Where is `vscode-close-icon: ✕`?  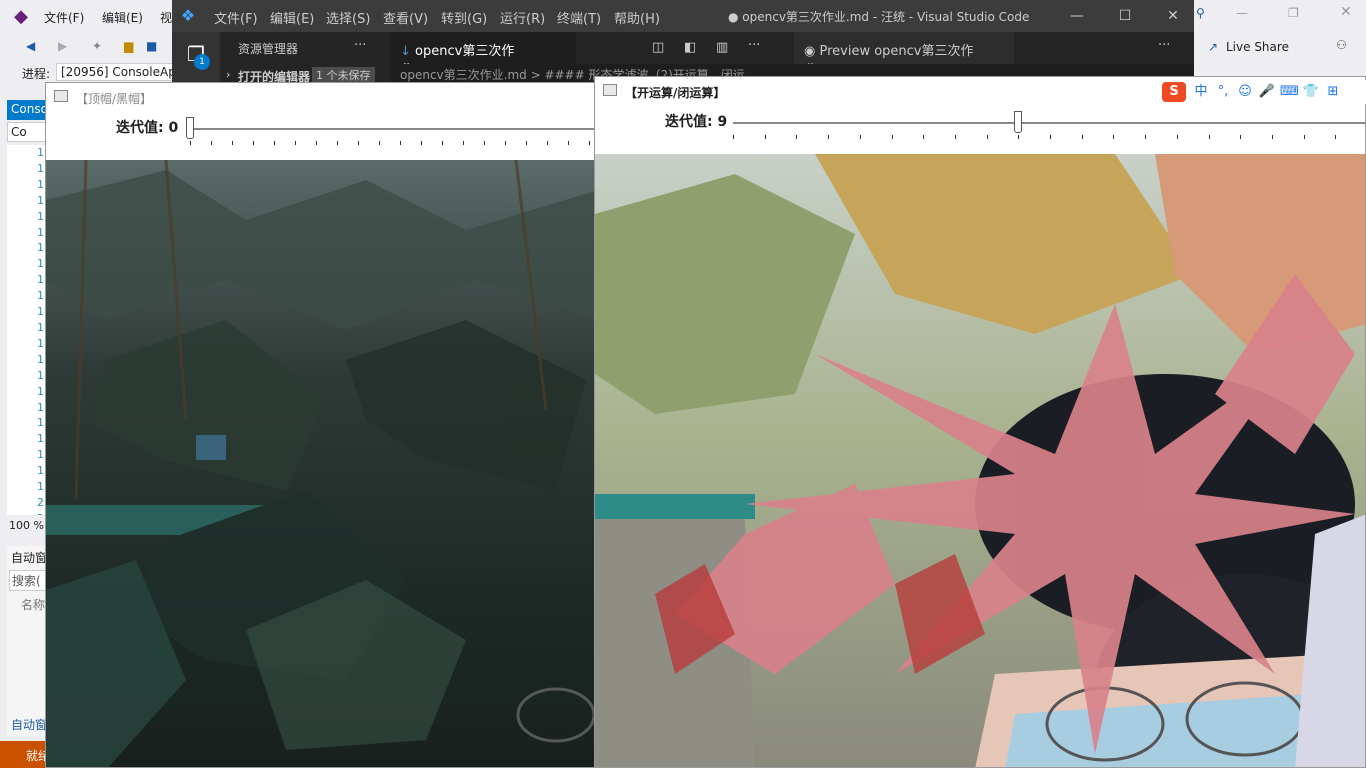
vscode-close-icon: ✕ is located at coordinates (1173, 16).